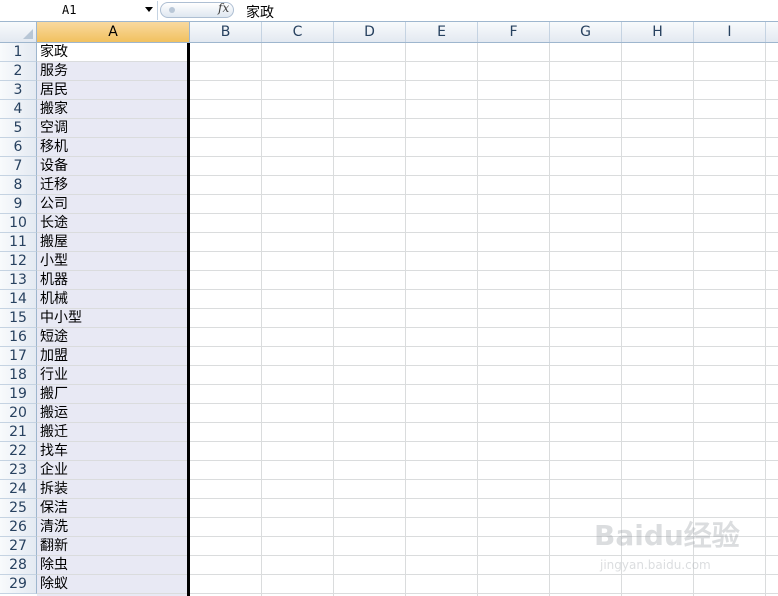 The width and height of the screenshot is (778, 596). What do you see at coordinates (54, 565) in the screenshot?
I see `cell-a28: 除虫` at bounding box center [54, 565].